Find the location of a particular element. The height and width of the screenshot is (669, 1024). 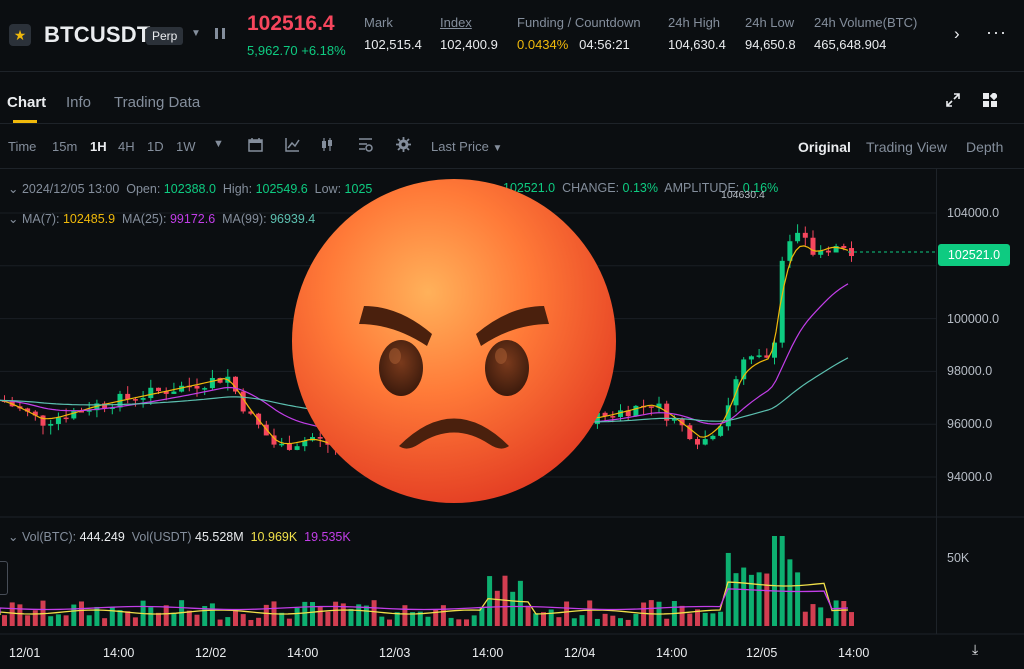

price-change: 5,962.70 +6.18% is located at coordinates (296, 50).